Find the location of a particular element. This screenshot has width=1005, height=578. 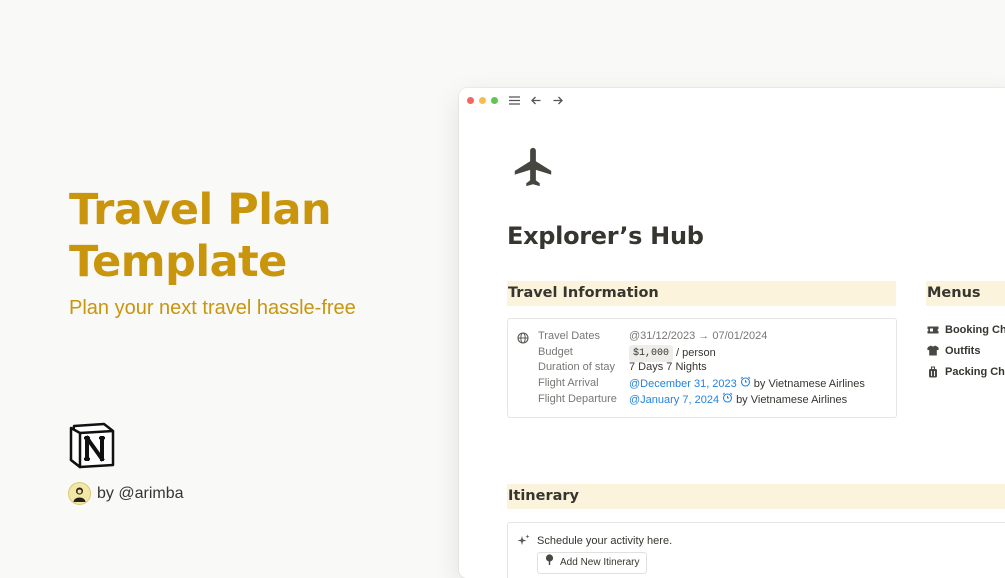

menus-list: Booking Che Outfits Packing Che is located at coordinates (966, 350).